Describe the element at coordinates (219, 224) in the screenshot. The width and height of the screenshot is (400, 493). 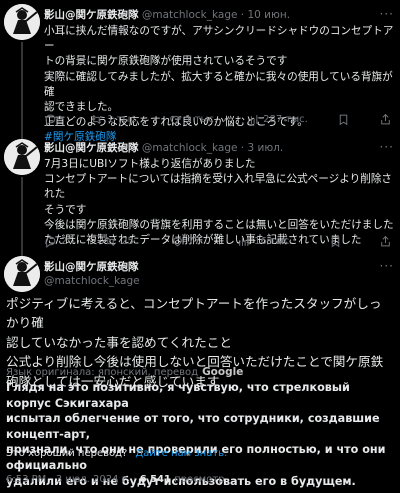
I see `tweet-line: 今後は関ケ原鉄砲隊の背旗を利用することは無いと回答をいただけました` at that location.